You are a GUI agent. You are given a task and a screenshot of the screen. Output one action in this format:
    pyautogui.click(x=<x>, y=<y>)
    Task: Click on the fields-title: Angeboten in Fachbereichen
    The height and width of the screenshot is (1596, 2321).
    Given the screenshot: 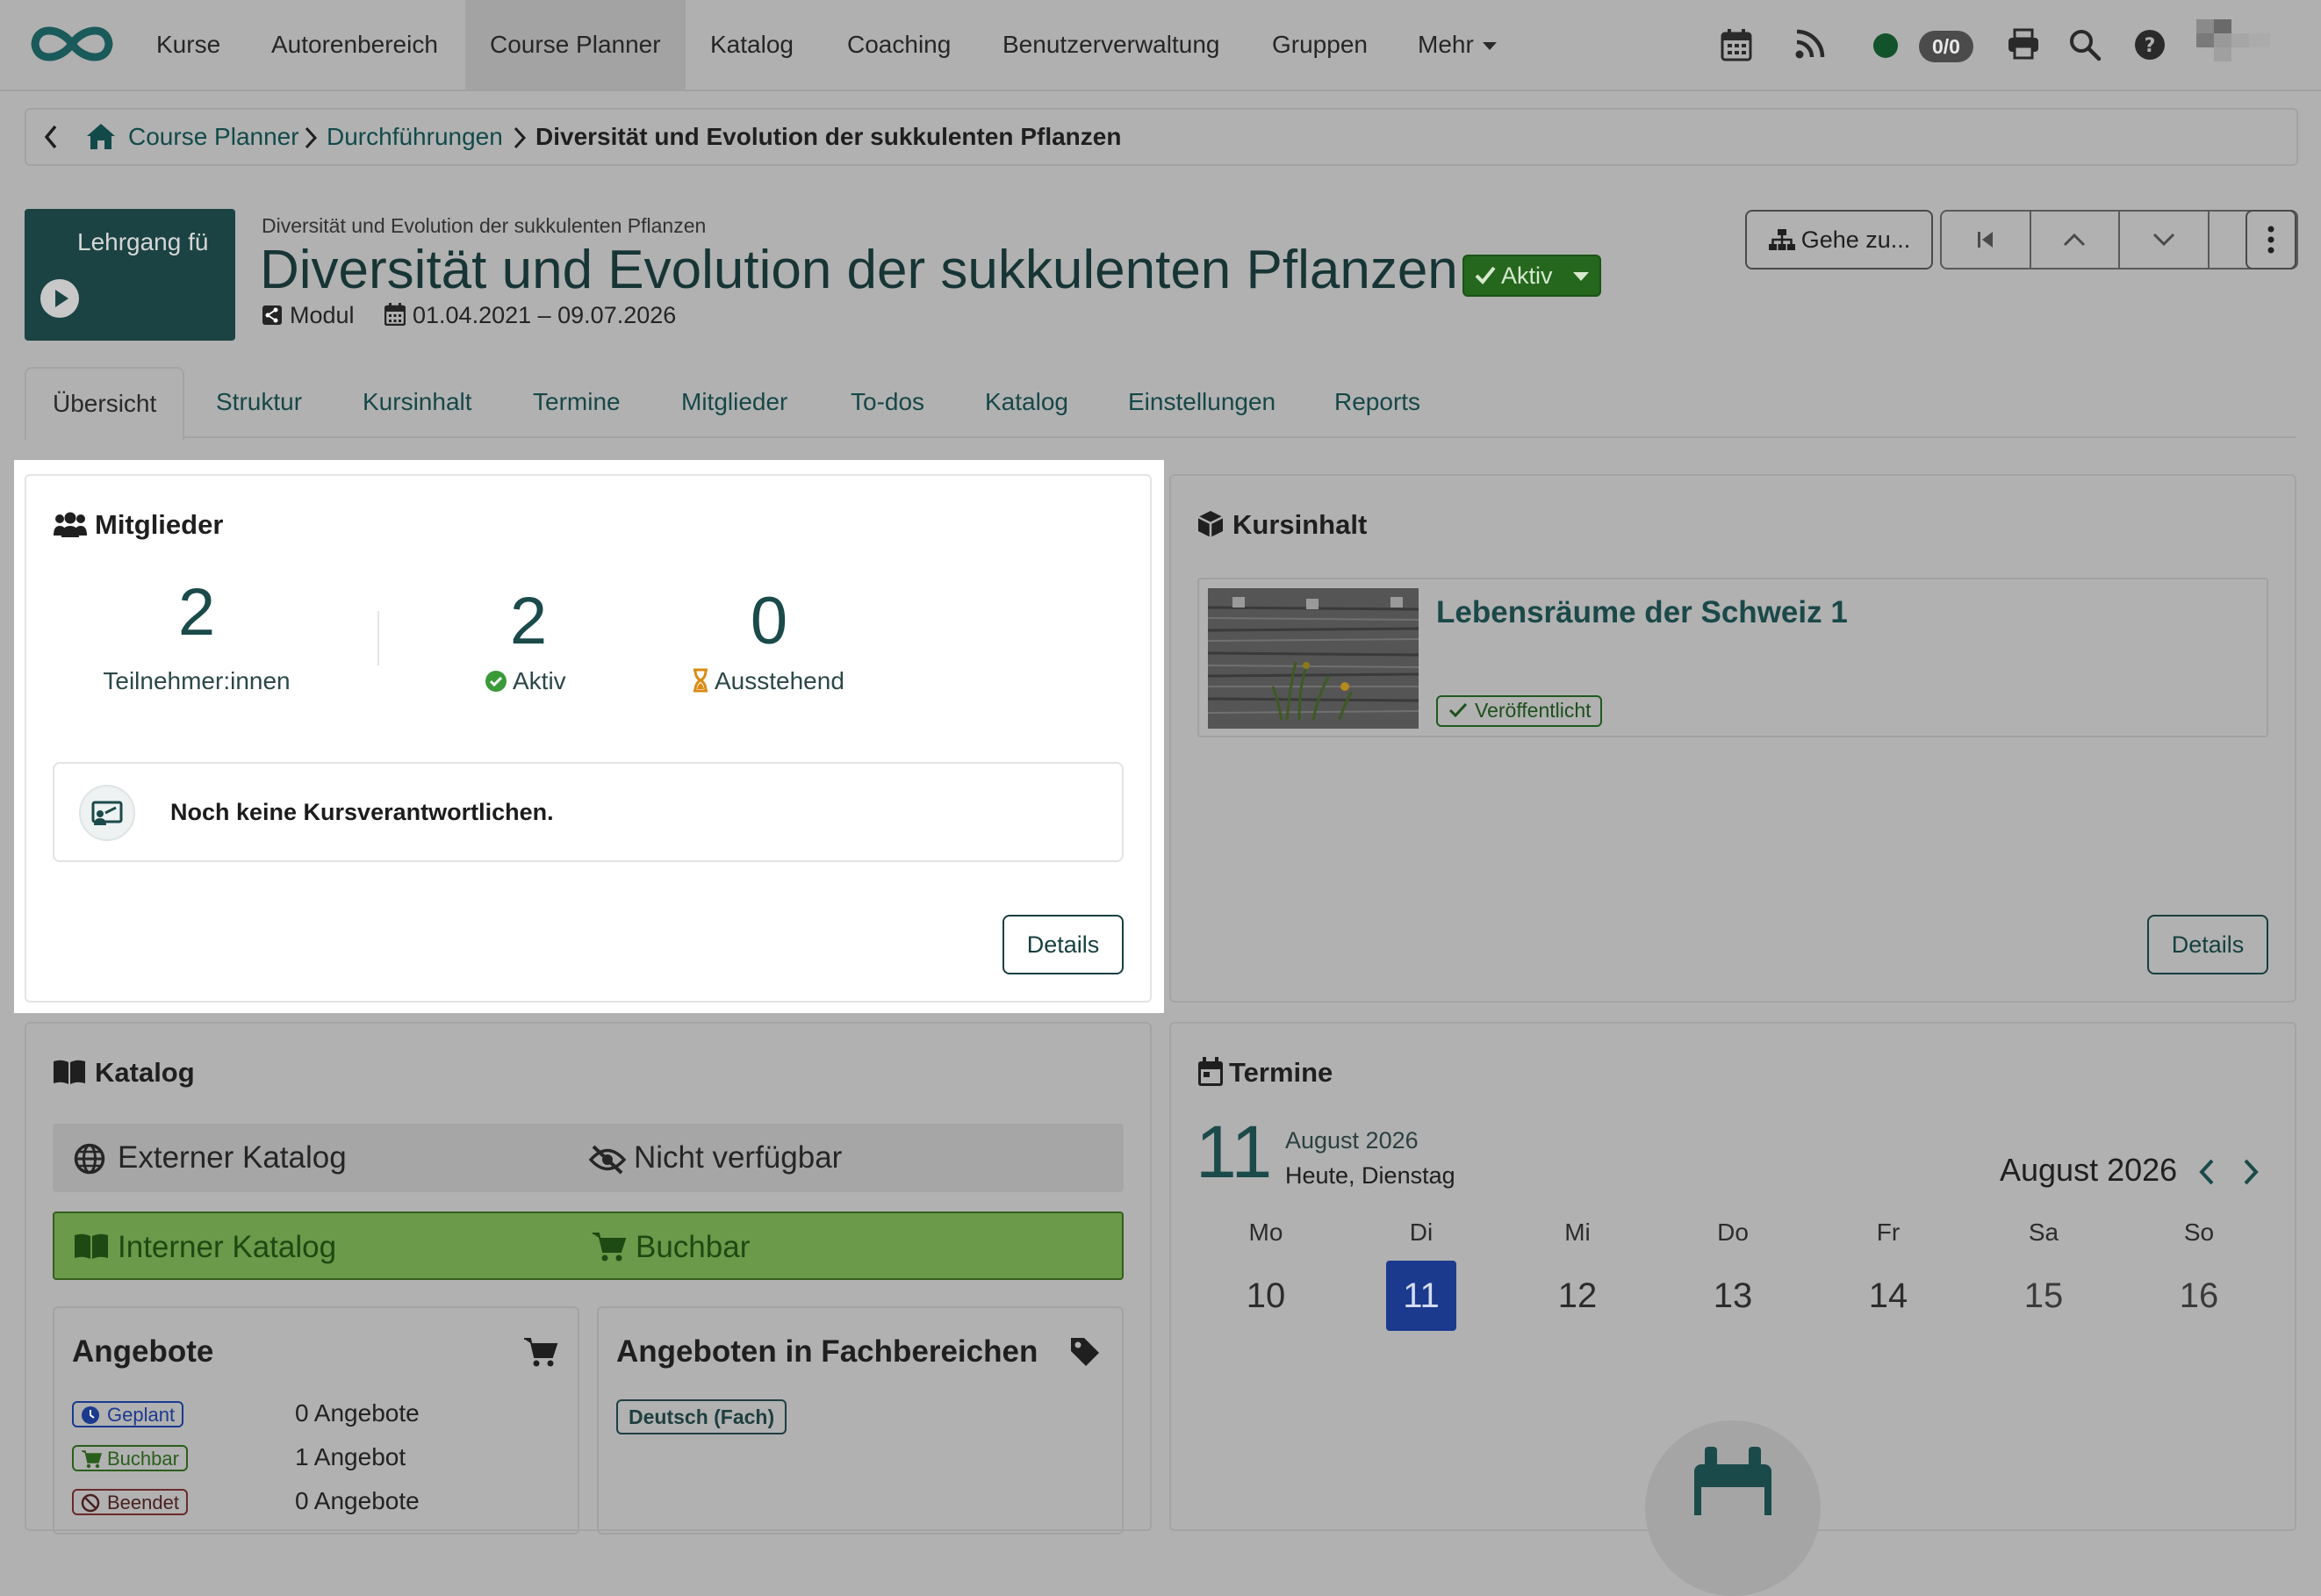 What is the action you would take?
    pyautogui.click(x=827, y=1351)
    